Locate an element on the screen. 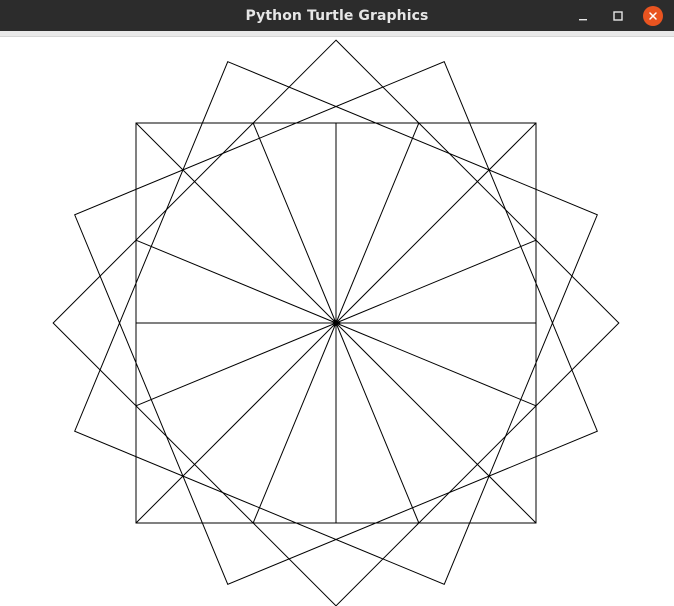  minimize-button is located at coordinates (583, 16).